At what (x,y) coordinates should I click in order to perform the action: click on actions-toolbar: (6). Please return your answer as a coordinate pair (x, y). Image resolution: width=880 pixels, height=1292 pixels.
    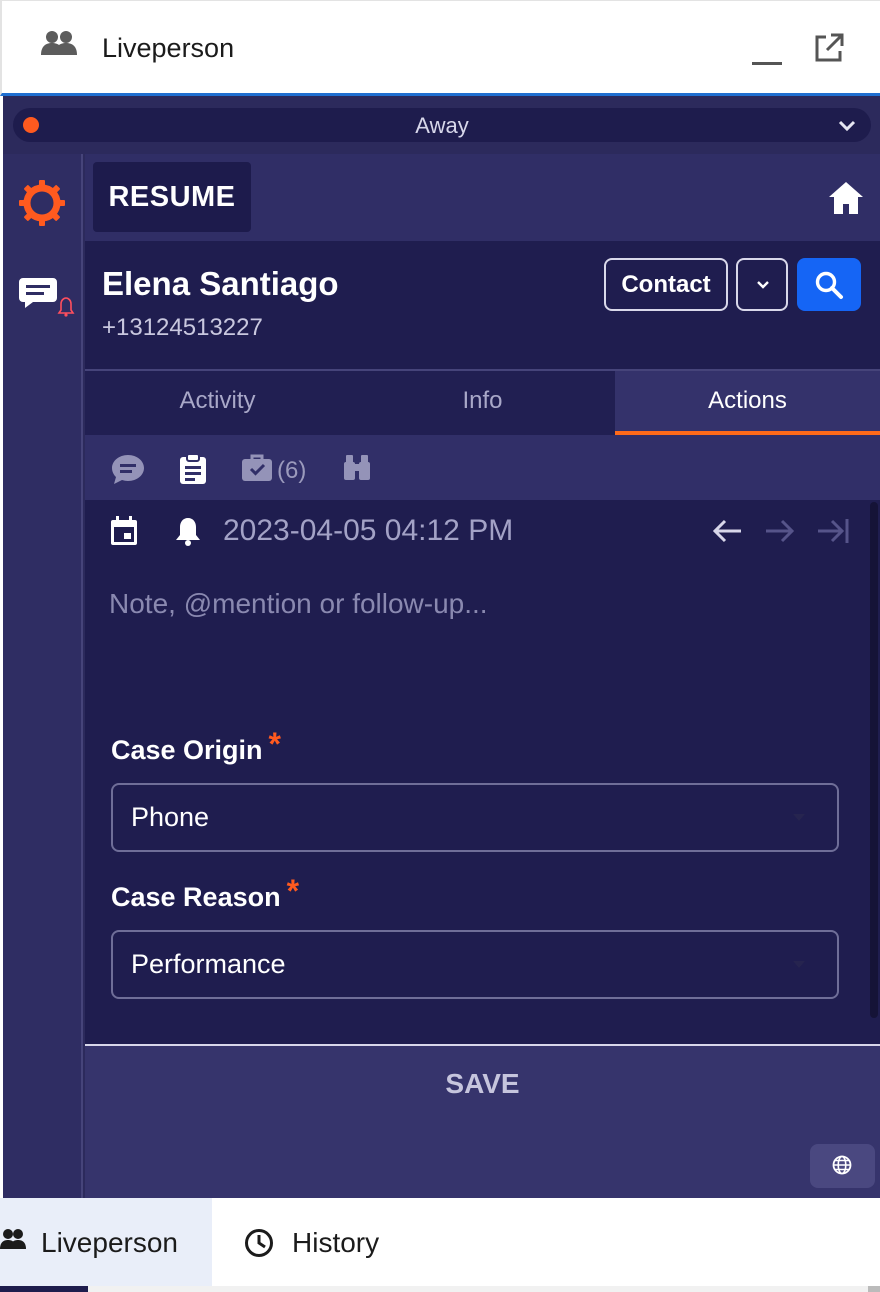
    Looking at the image, I should click on (482, 467).